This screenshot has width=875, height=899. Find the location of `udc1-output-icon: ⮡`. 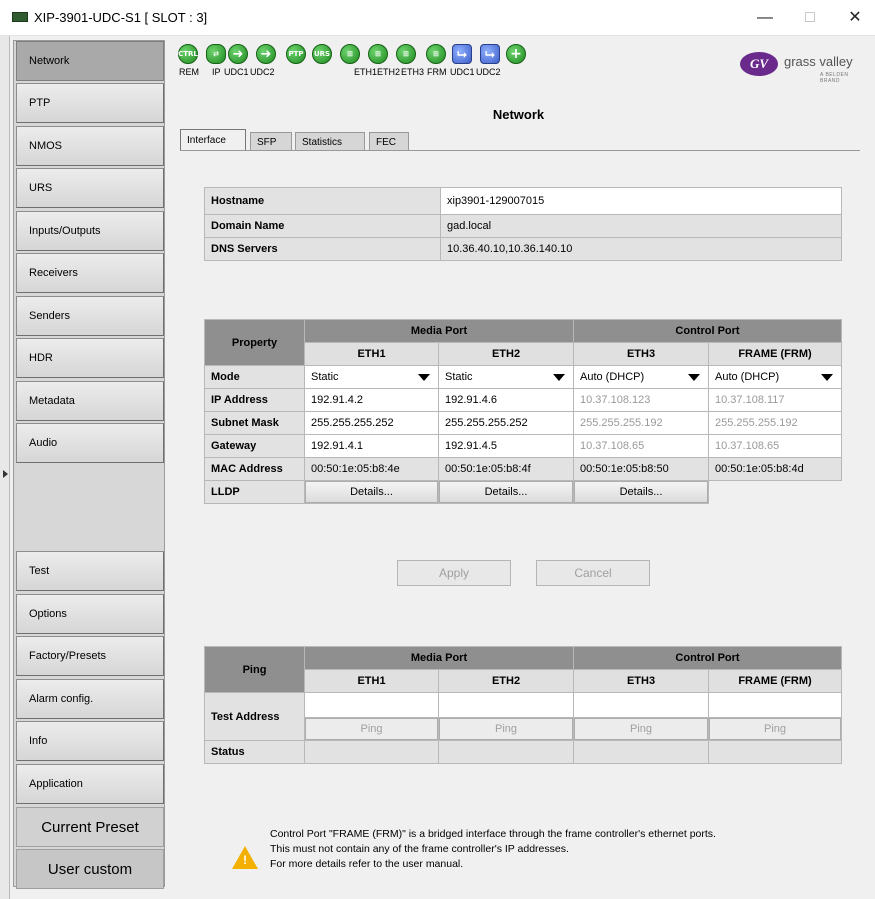

udc1-output-icon: ⮡ is located at coordinates (462, 54).